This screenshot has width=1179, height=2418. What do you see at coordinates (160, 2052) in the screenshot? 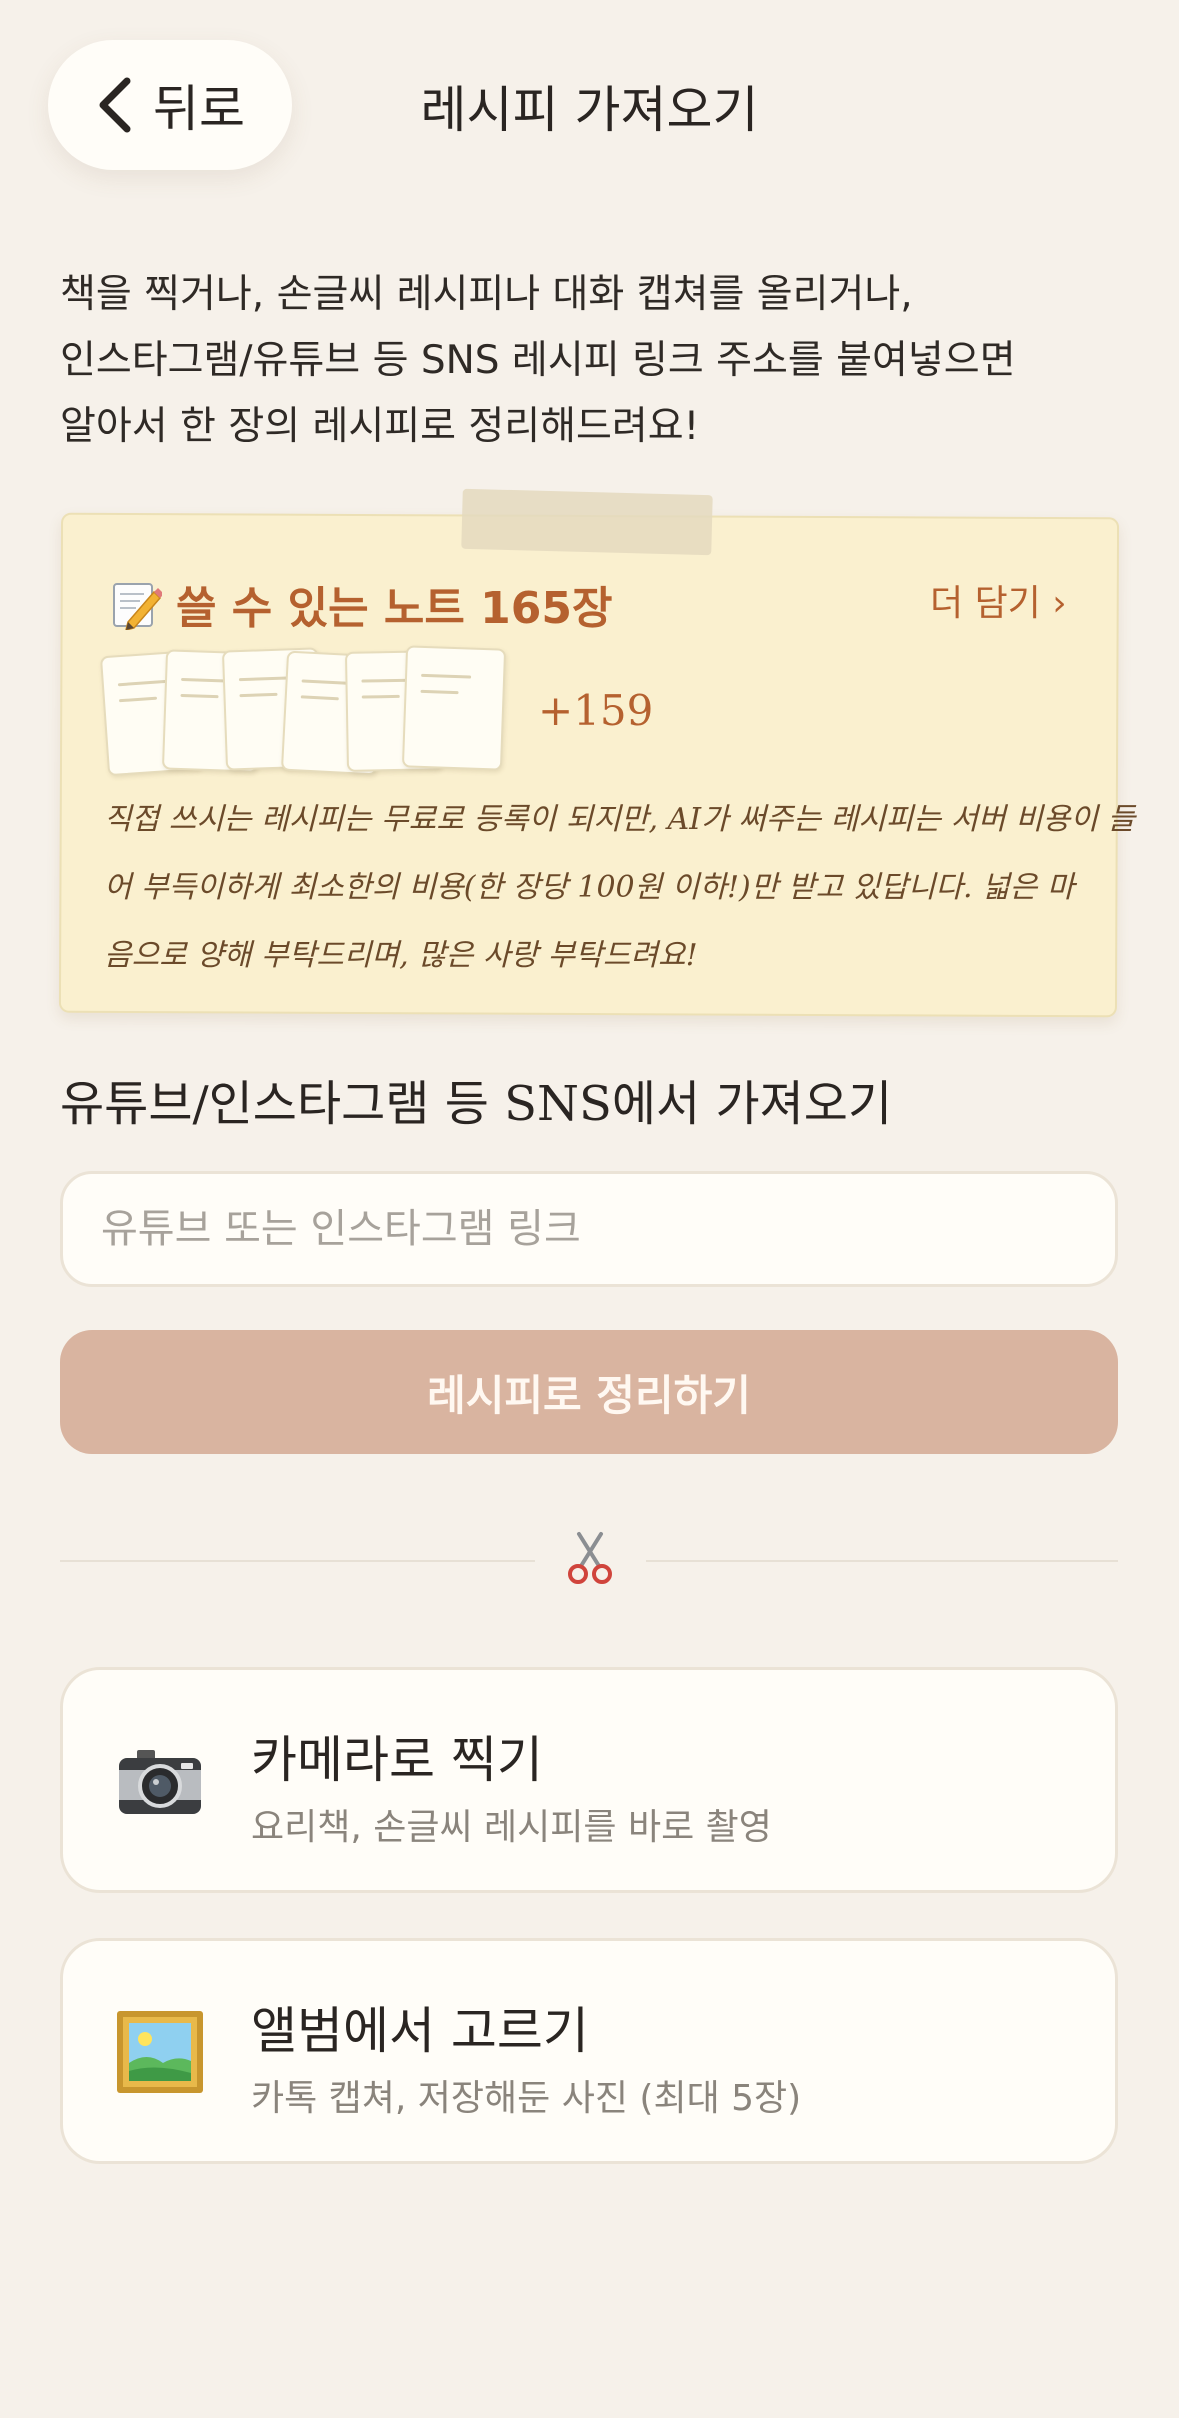
I see `framed-picture-icon` at bounding box center [160, 2052].